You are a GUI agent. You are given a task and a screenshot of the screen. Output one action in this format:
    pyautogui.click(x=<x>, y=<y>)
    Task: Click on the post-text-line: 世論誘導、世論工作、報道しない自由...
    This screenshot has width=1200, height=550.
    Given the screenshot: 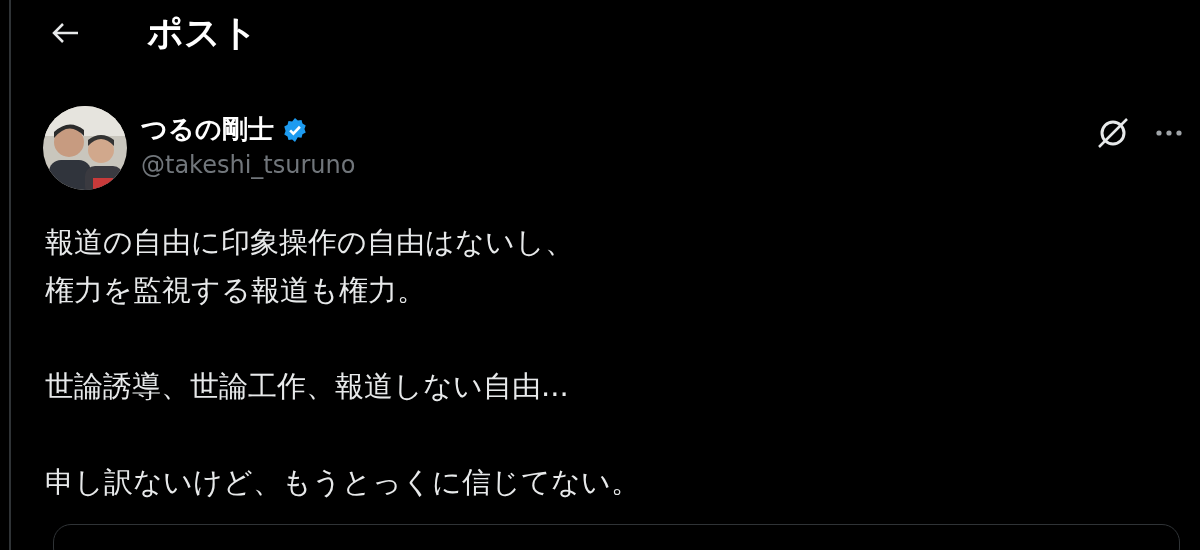 What is the action you would take?
    pyautogui.click(x=307, y=386)
    